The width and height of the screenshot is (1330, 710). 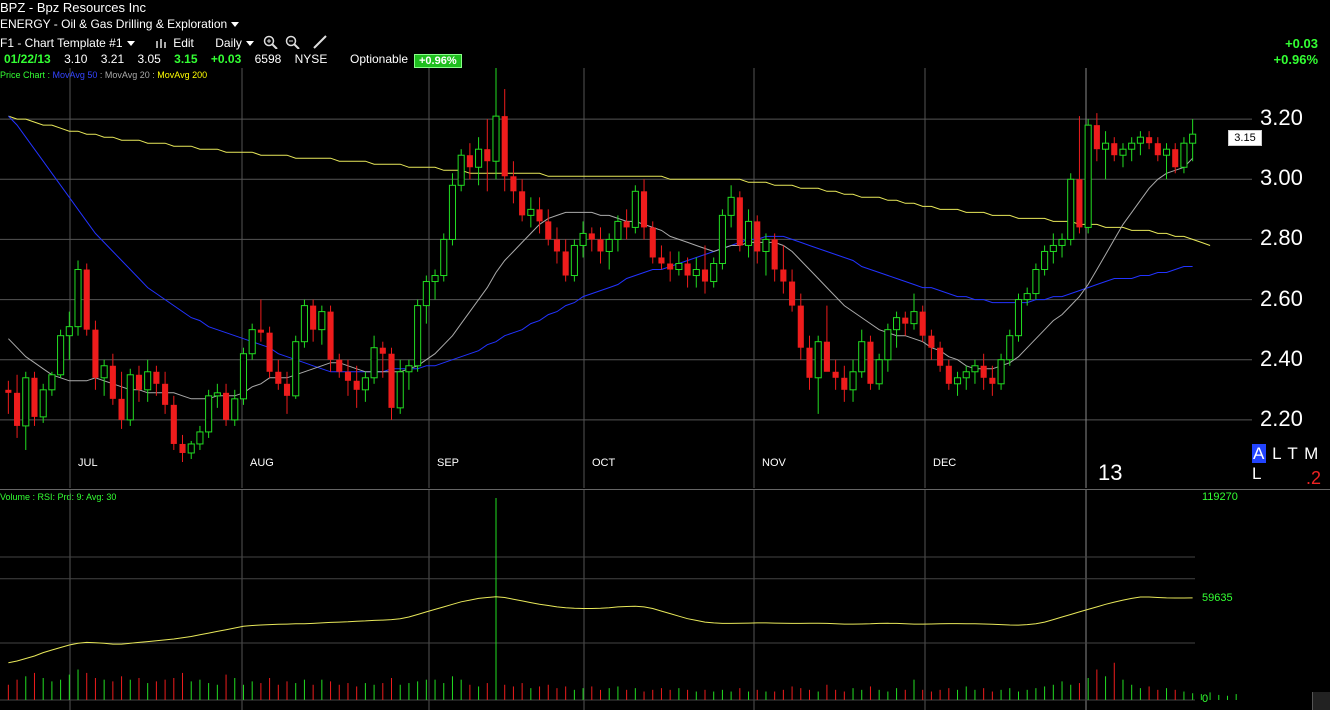 What do you see at coordinates (1321, 701) in the screenshot?
I see `scrollbar-corner` at bounding box center [1321, 701].